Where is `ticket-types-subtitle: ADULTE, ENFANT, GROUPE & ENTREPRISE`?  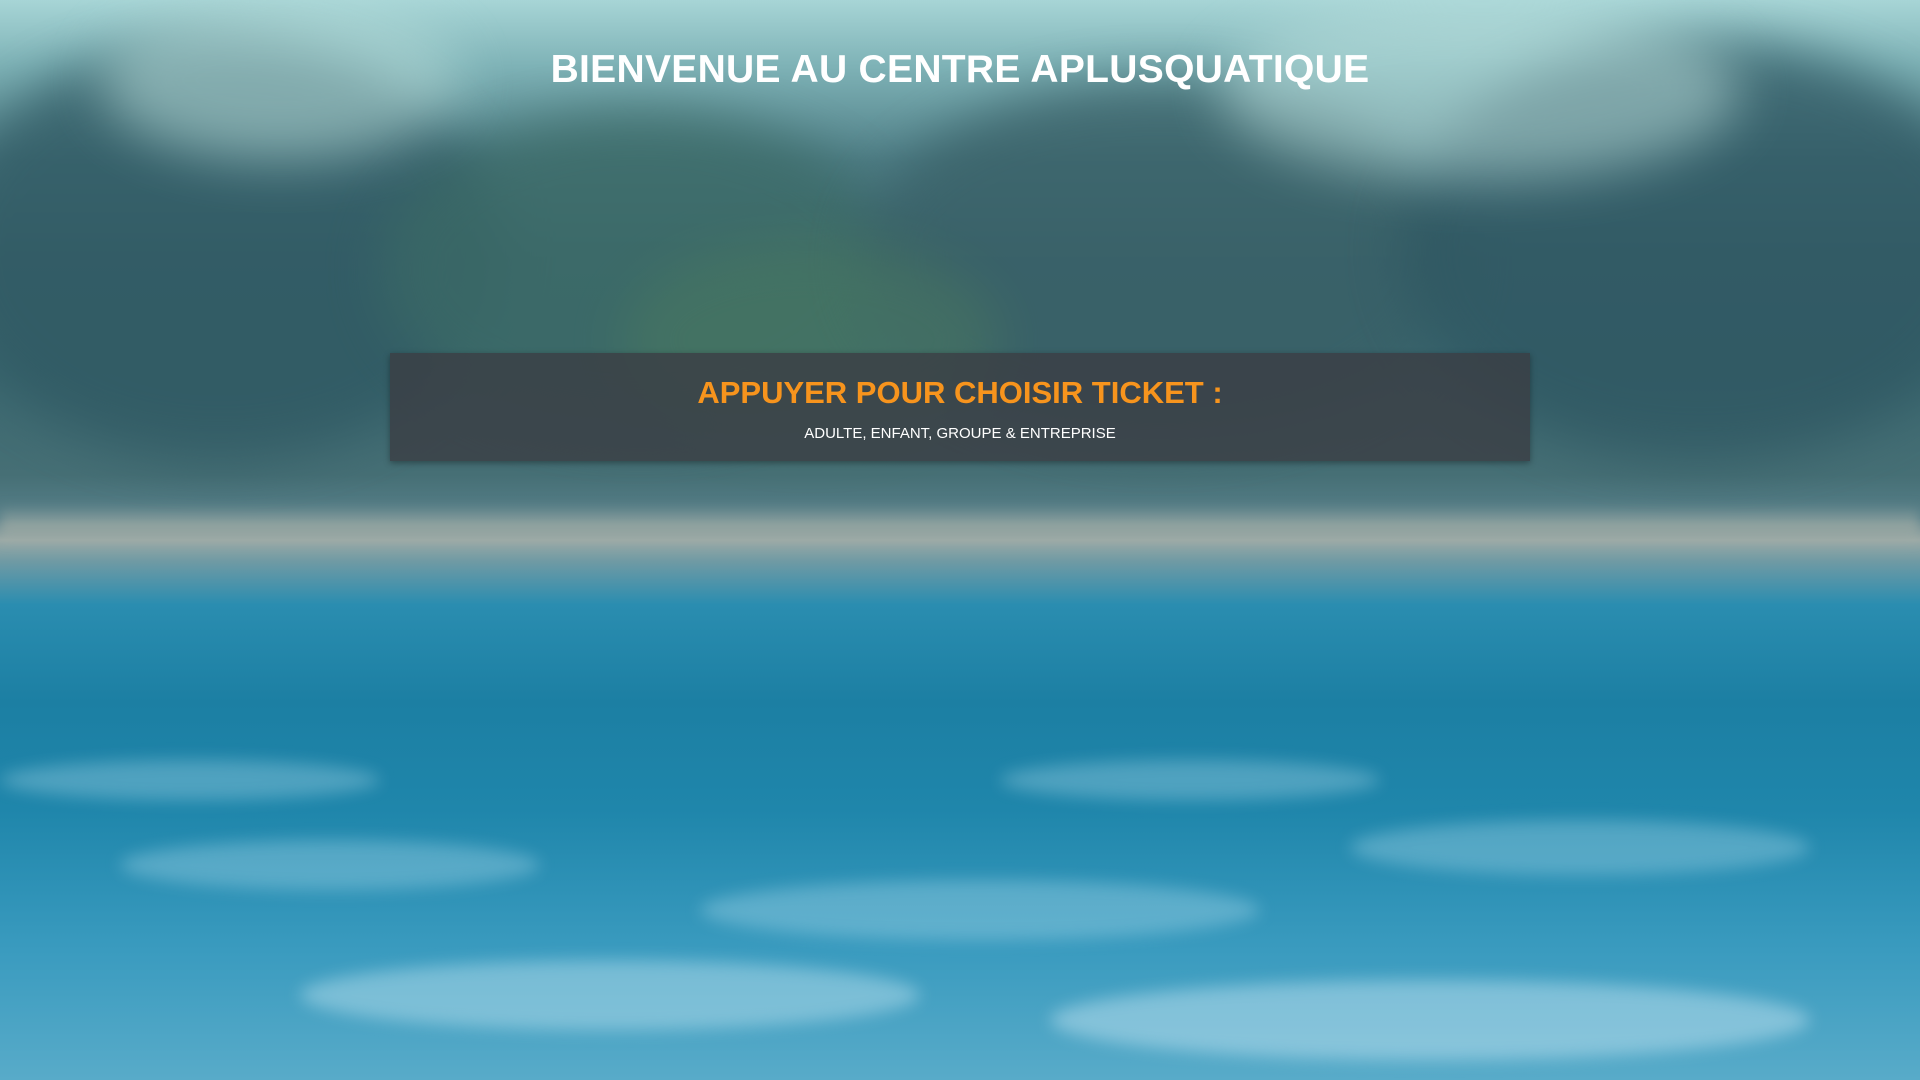
ticket-types-subtitle: ADULTE, ENFANT, GROUPE & ENTREPRISE is located at coordinates (960, 433).